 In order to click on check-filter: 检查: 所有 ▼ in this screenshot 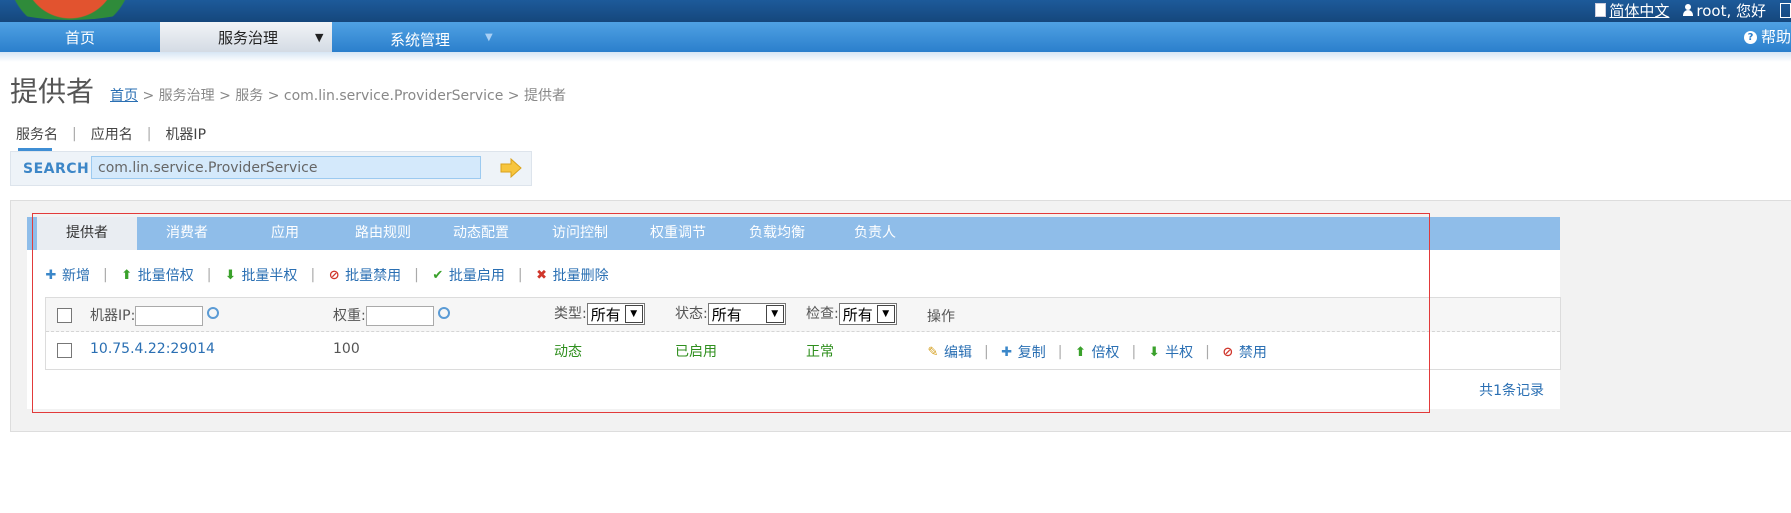, I will do `click(851, 314)`.